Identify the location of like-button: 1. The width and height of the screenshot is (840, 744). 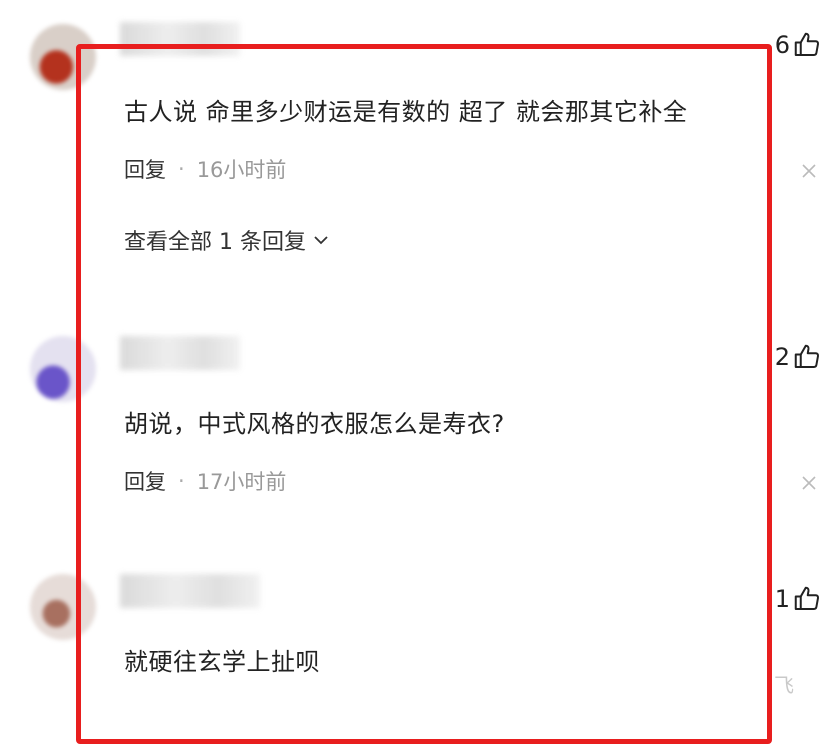
(798, 599).